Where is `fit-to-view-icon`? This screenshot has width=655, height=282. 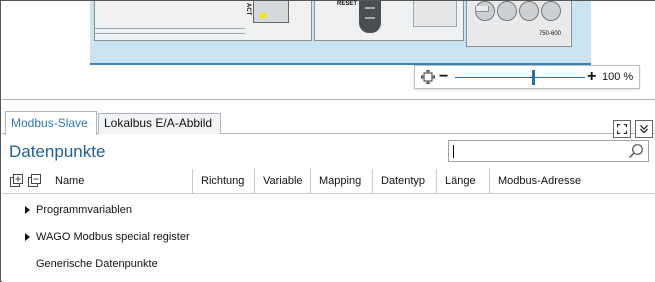
fit-to-view-icon is located at coordinates (428, 77).